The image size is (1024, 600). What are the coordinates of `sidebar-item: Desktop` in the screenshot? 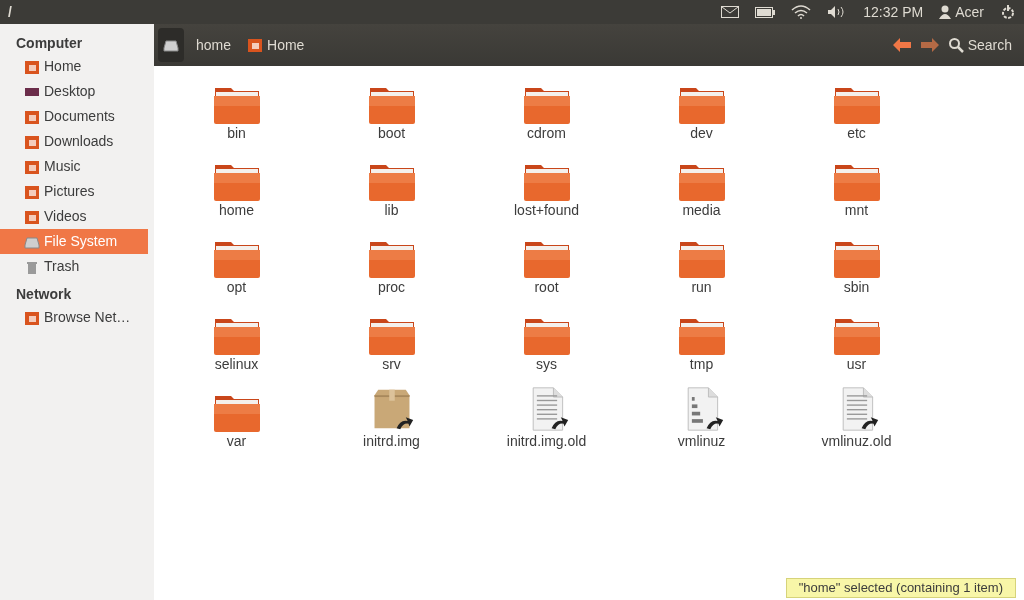 It's located at (77, 91).